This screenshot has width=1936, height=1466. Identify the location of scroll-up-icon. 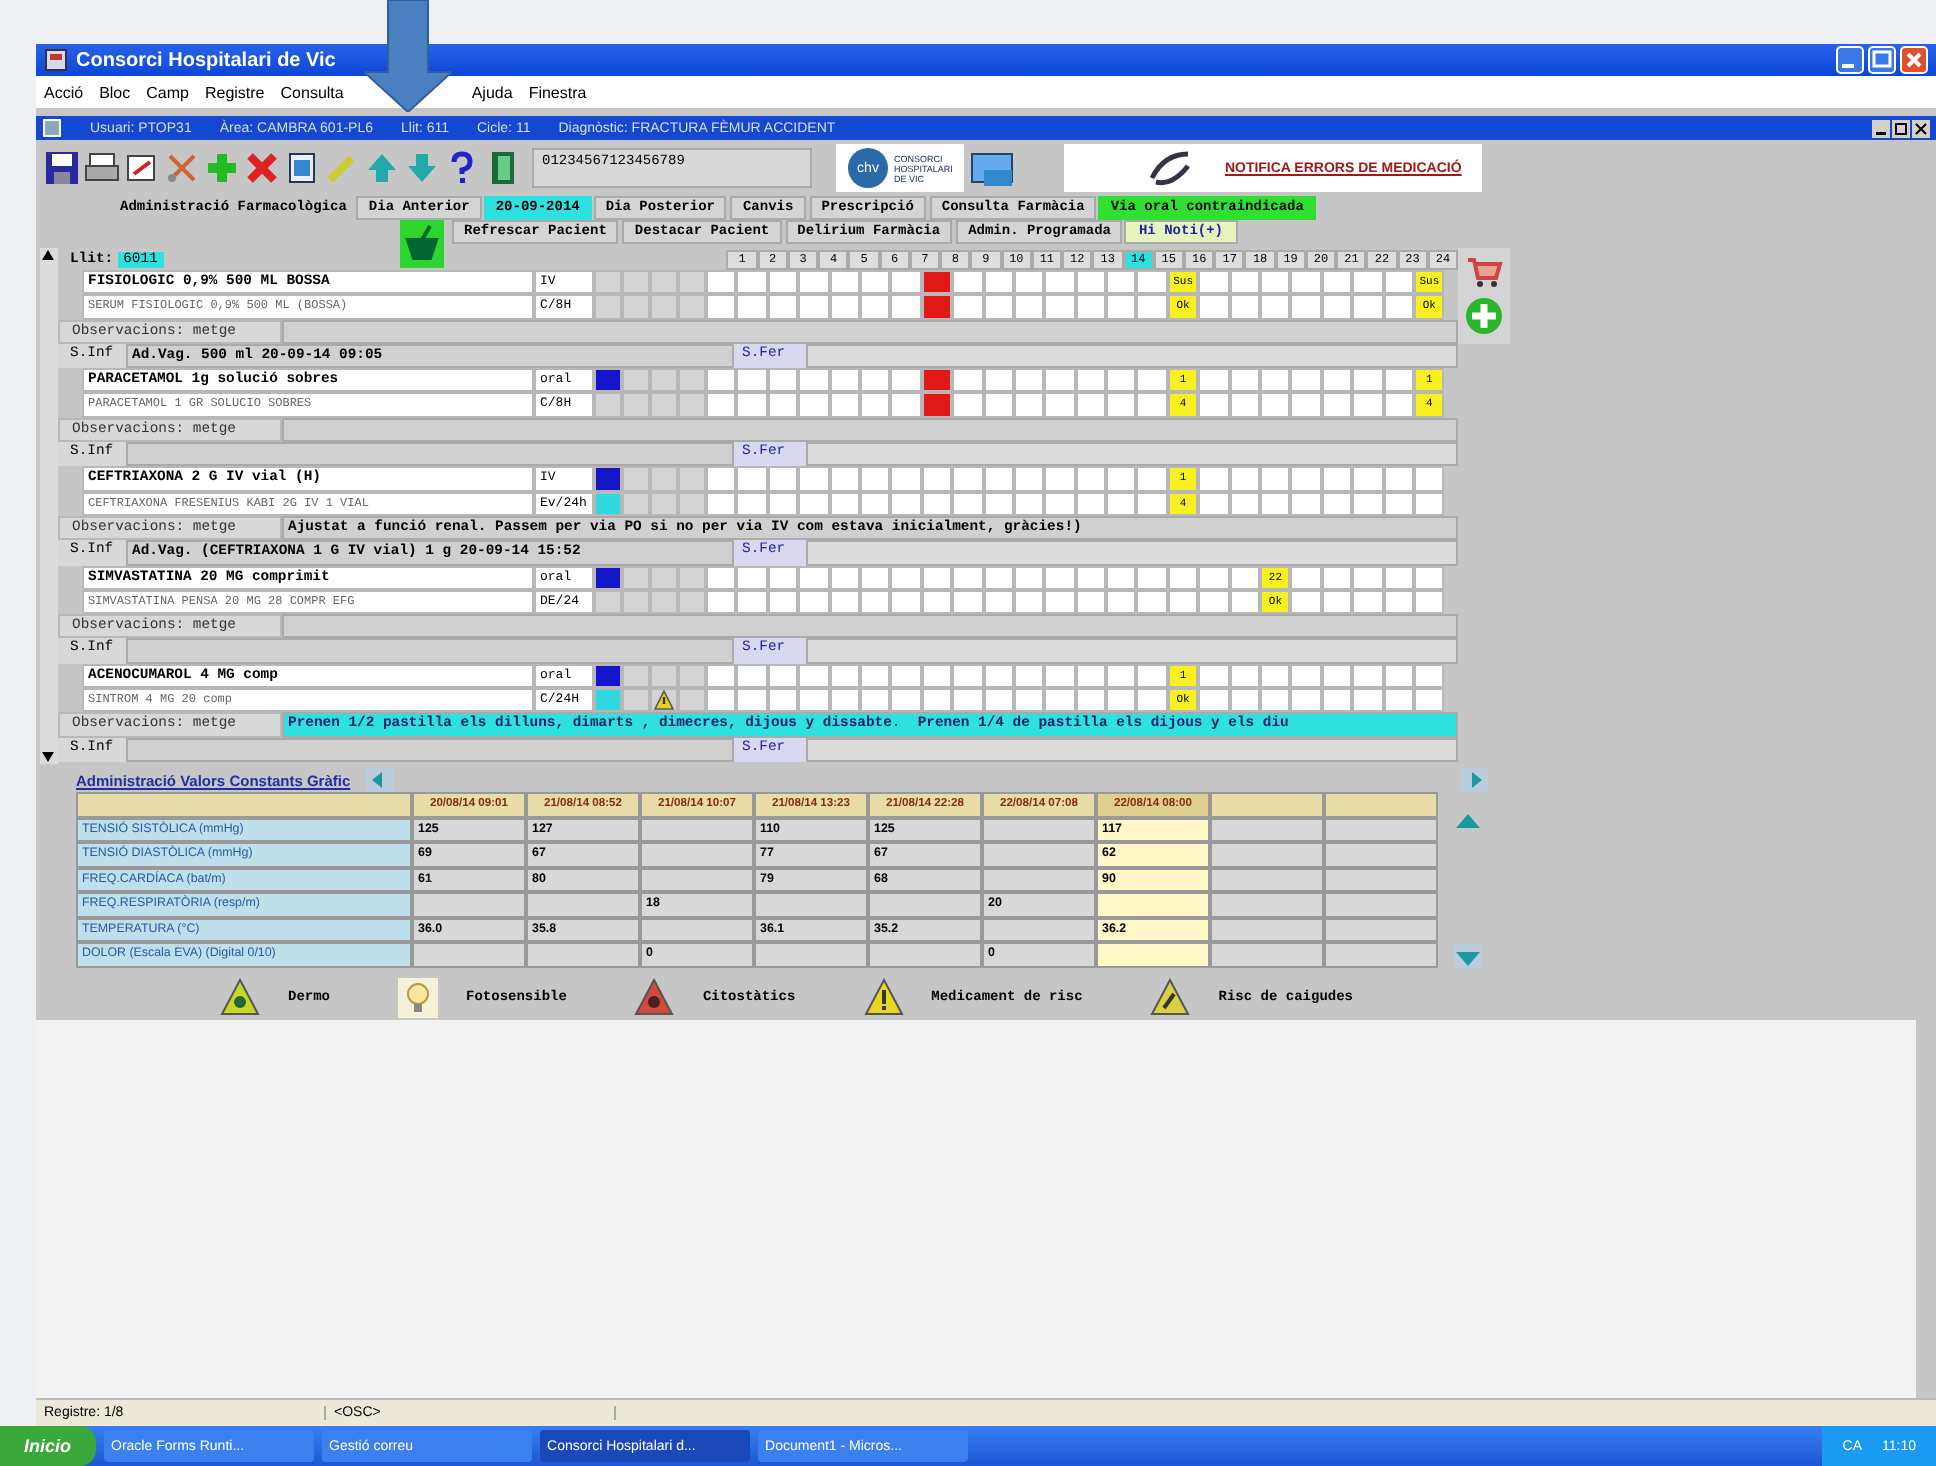
(48, 256).